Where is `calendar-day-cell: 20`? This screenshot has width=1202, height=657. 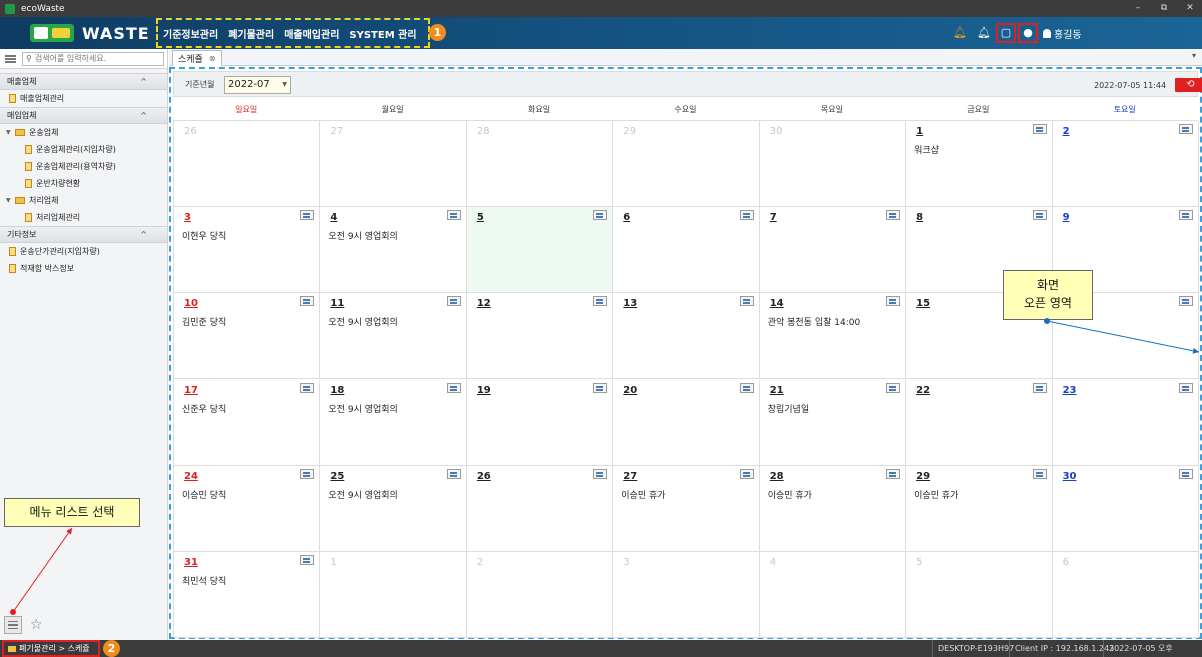
calendar-day-cell: 20 is located at coordinates (686, 422).